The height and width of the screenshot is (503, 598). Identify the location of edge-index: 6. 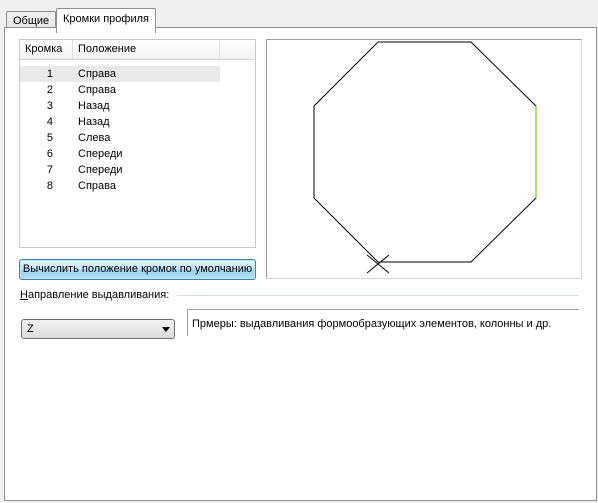
(49, 154).